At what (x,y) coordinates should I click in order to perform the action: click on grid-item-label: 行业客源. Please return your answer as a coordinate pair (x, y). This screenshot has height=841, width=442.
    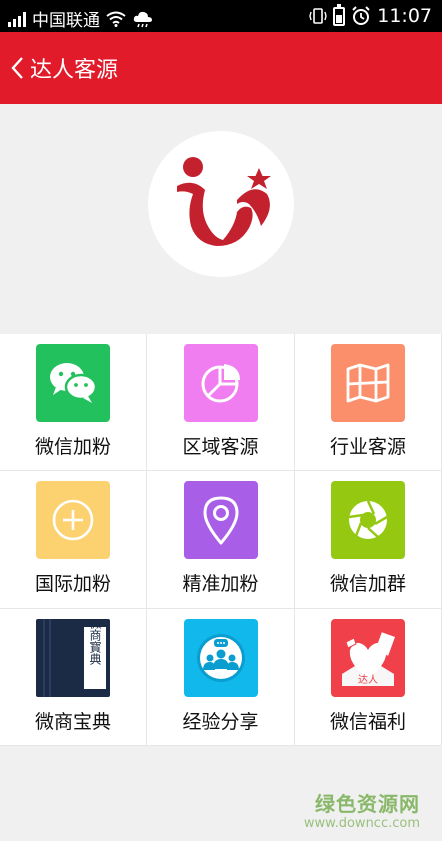
    Looking at the image, I should click on (367, 447).